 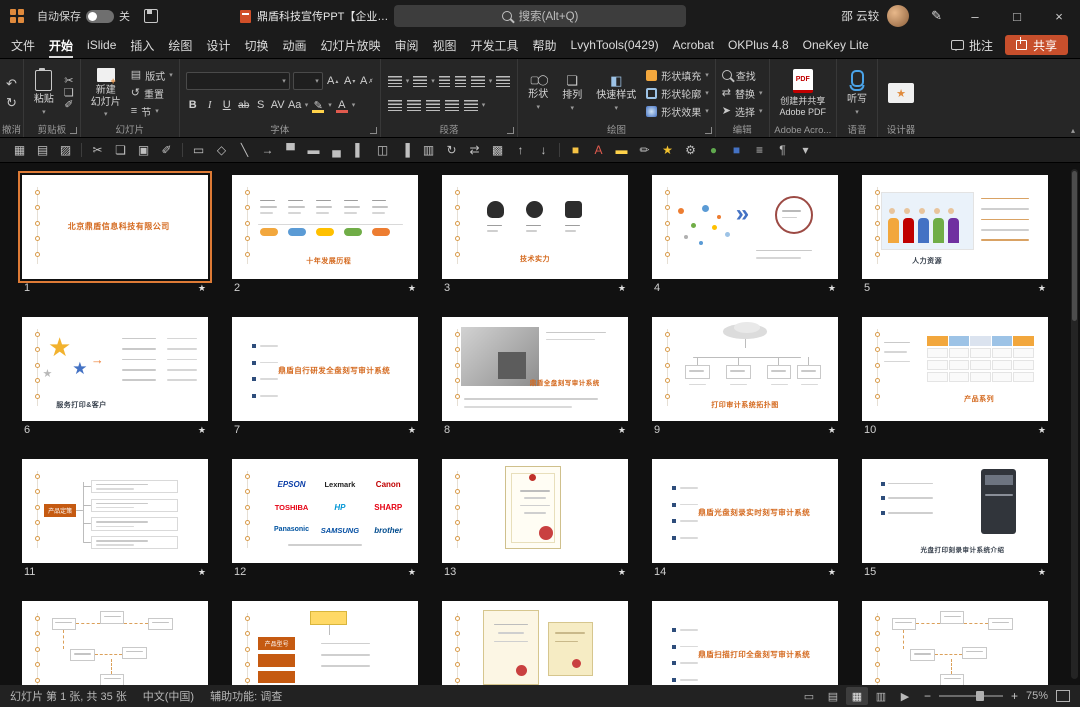 What do you see at coordinates (782, 150) in the screenshot?
I see `paragraph-mark-icon: ¶` at bounding box center [782, 150].